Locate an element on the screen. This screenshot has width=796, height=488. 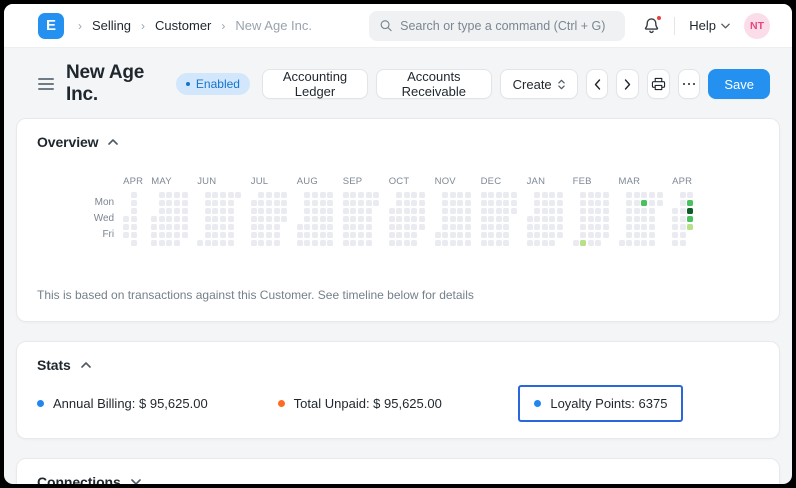
chevron-right-icon: › is located at coordinates (223, 25).